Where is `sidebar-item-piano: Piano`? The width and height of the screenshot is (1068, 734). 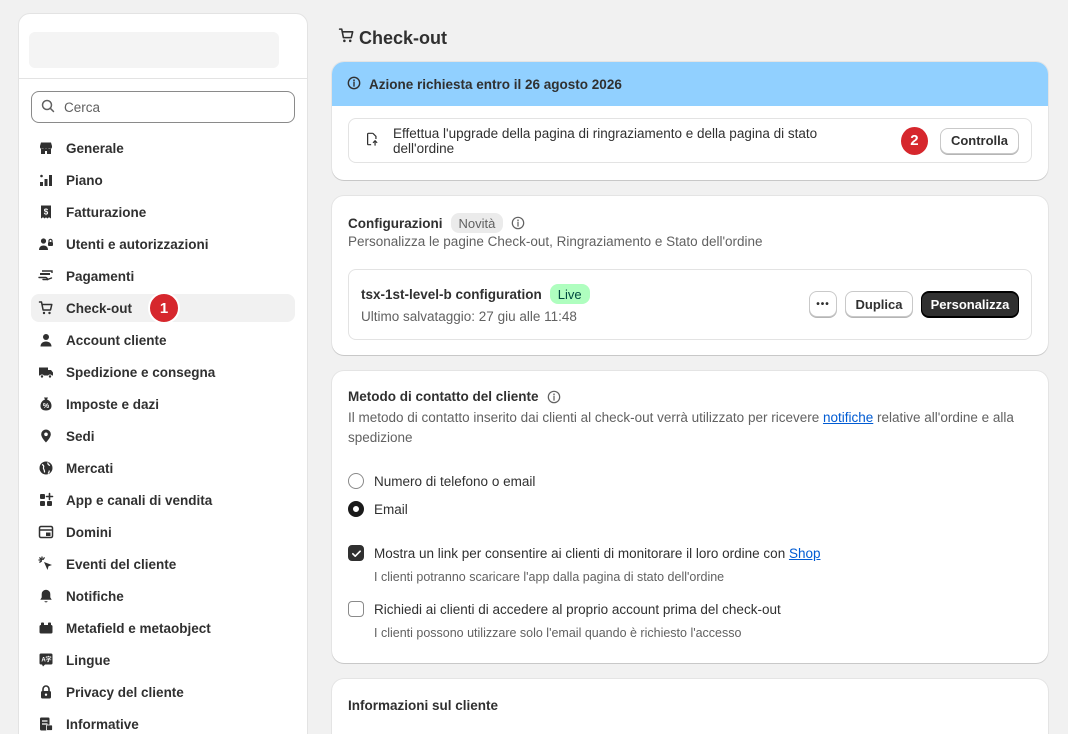
sidebar-item-piano: Piano is located at coordinates (163, 180).